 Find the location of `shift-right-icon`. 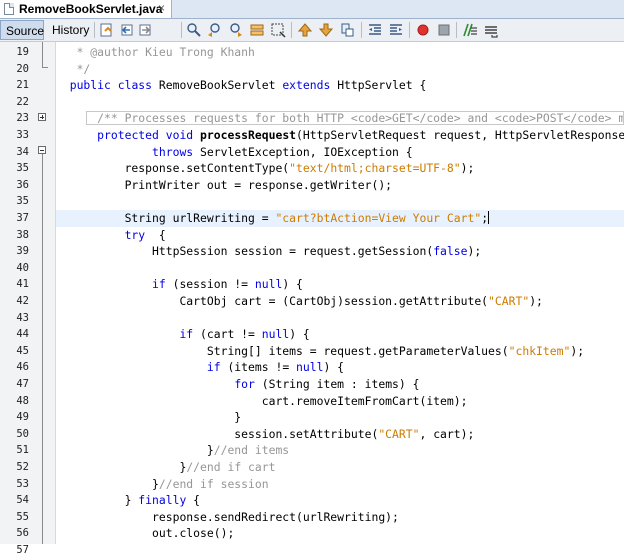

shift-right-icon is located at coordinates (396, 30).